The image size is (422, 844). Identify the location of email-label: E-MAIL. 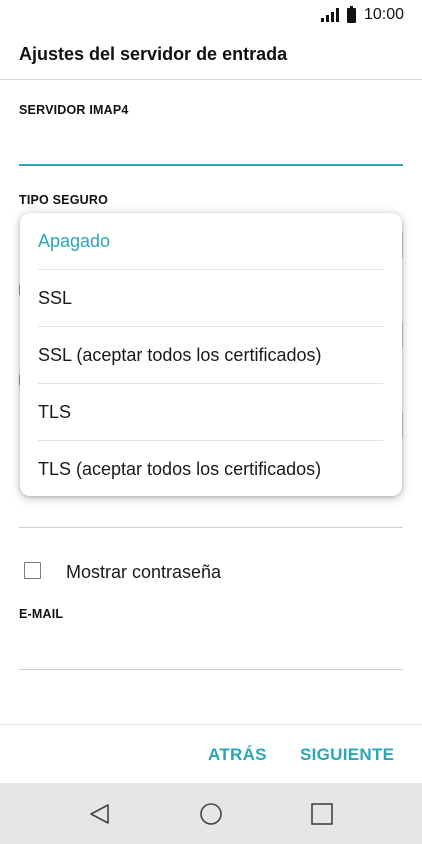
(41, 614).